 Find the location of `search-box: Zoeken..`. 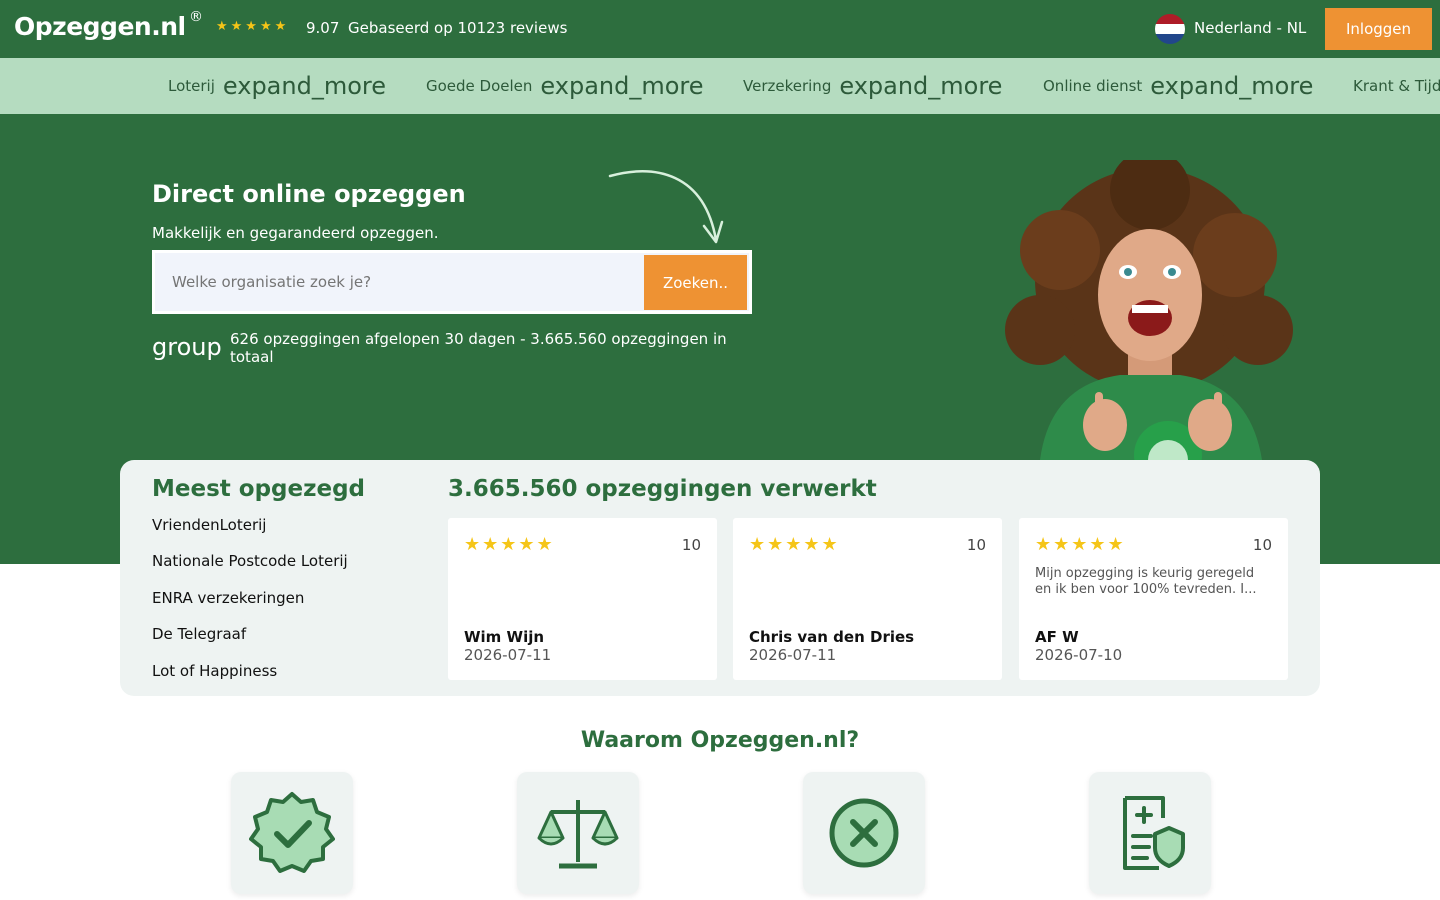

search-box: Zoeken.. is located at coordinates (452, 282).